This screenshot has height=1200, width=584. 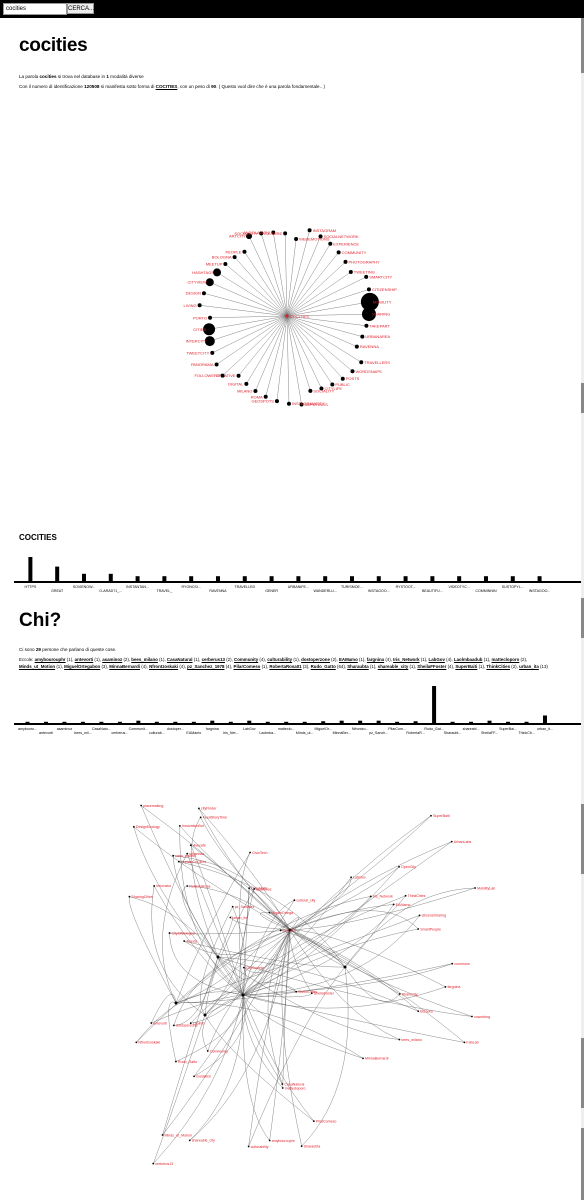 What do you see at coordinates (466, 666) in the screenshot?
I see `person-link: SuperBaiti` at bounding box center [466, 666].